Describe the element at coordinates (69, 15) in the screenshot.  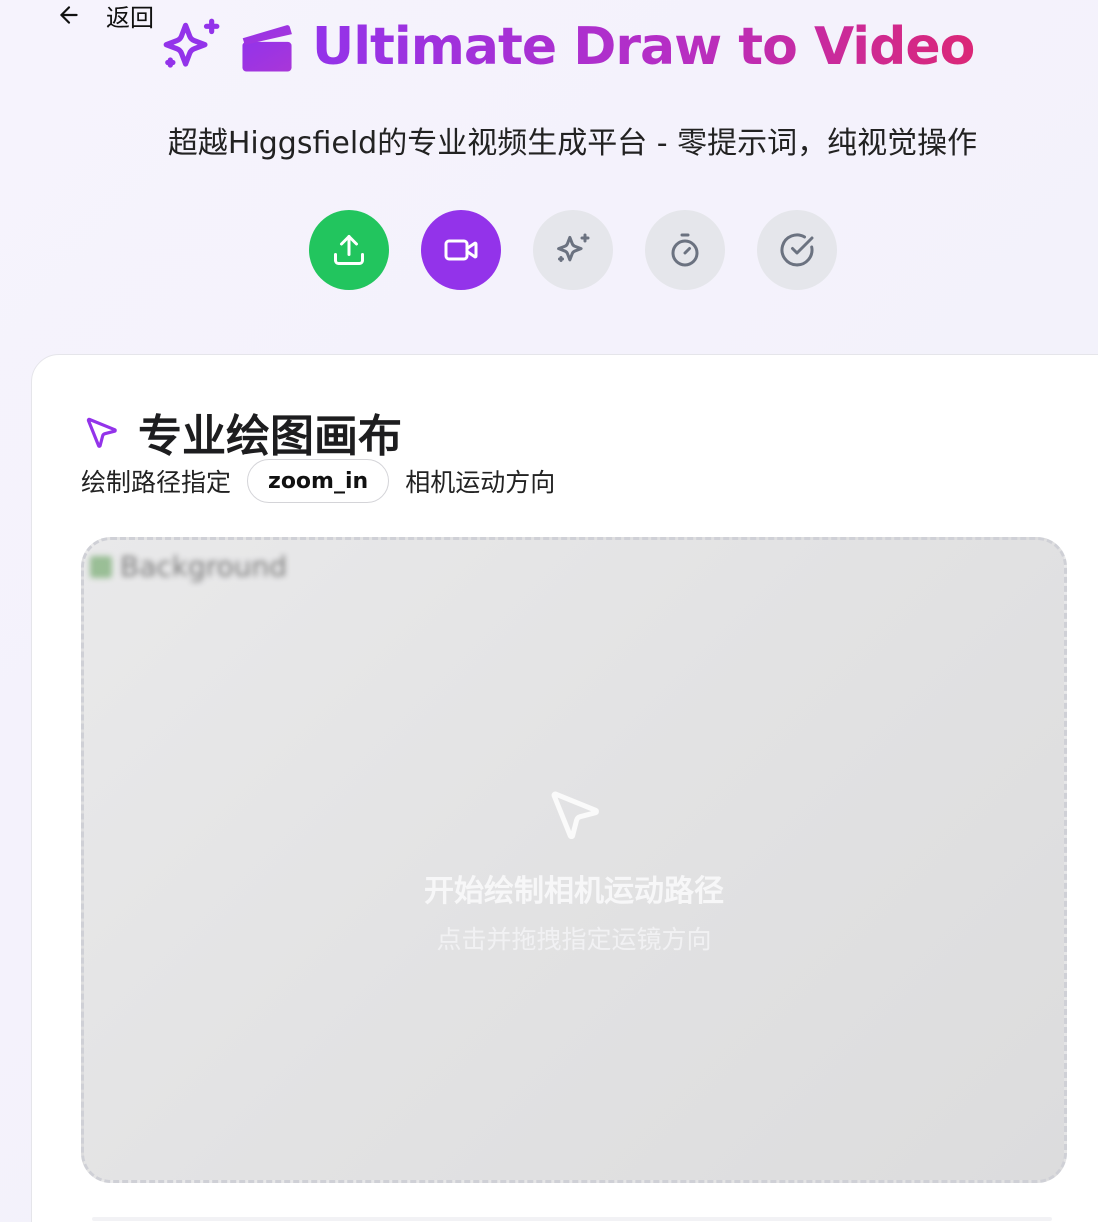
I see `arrow-left-icon` at that location.